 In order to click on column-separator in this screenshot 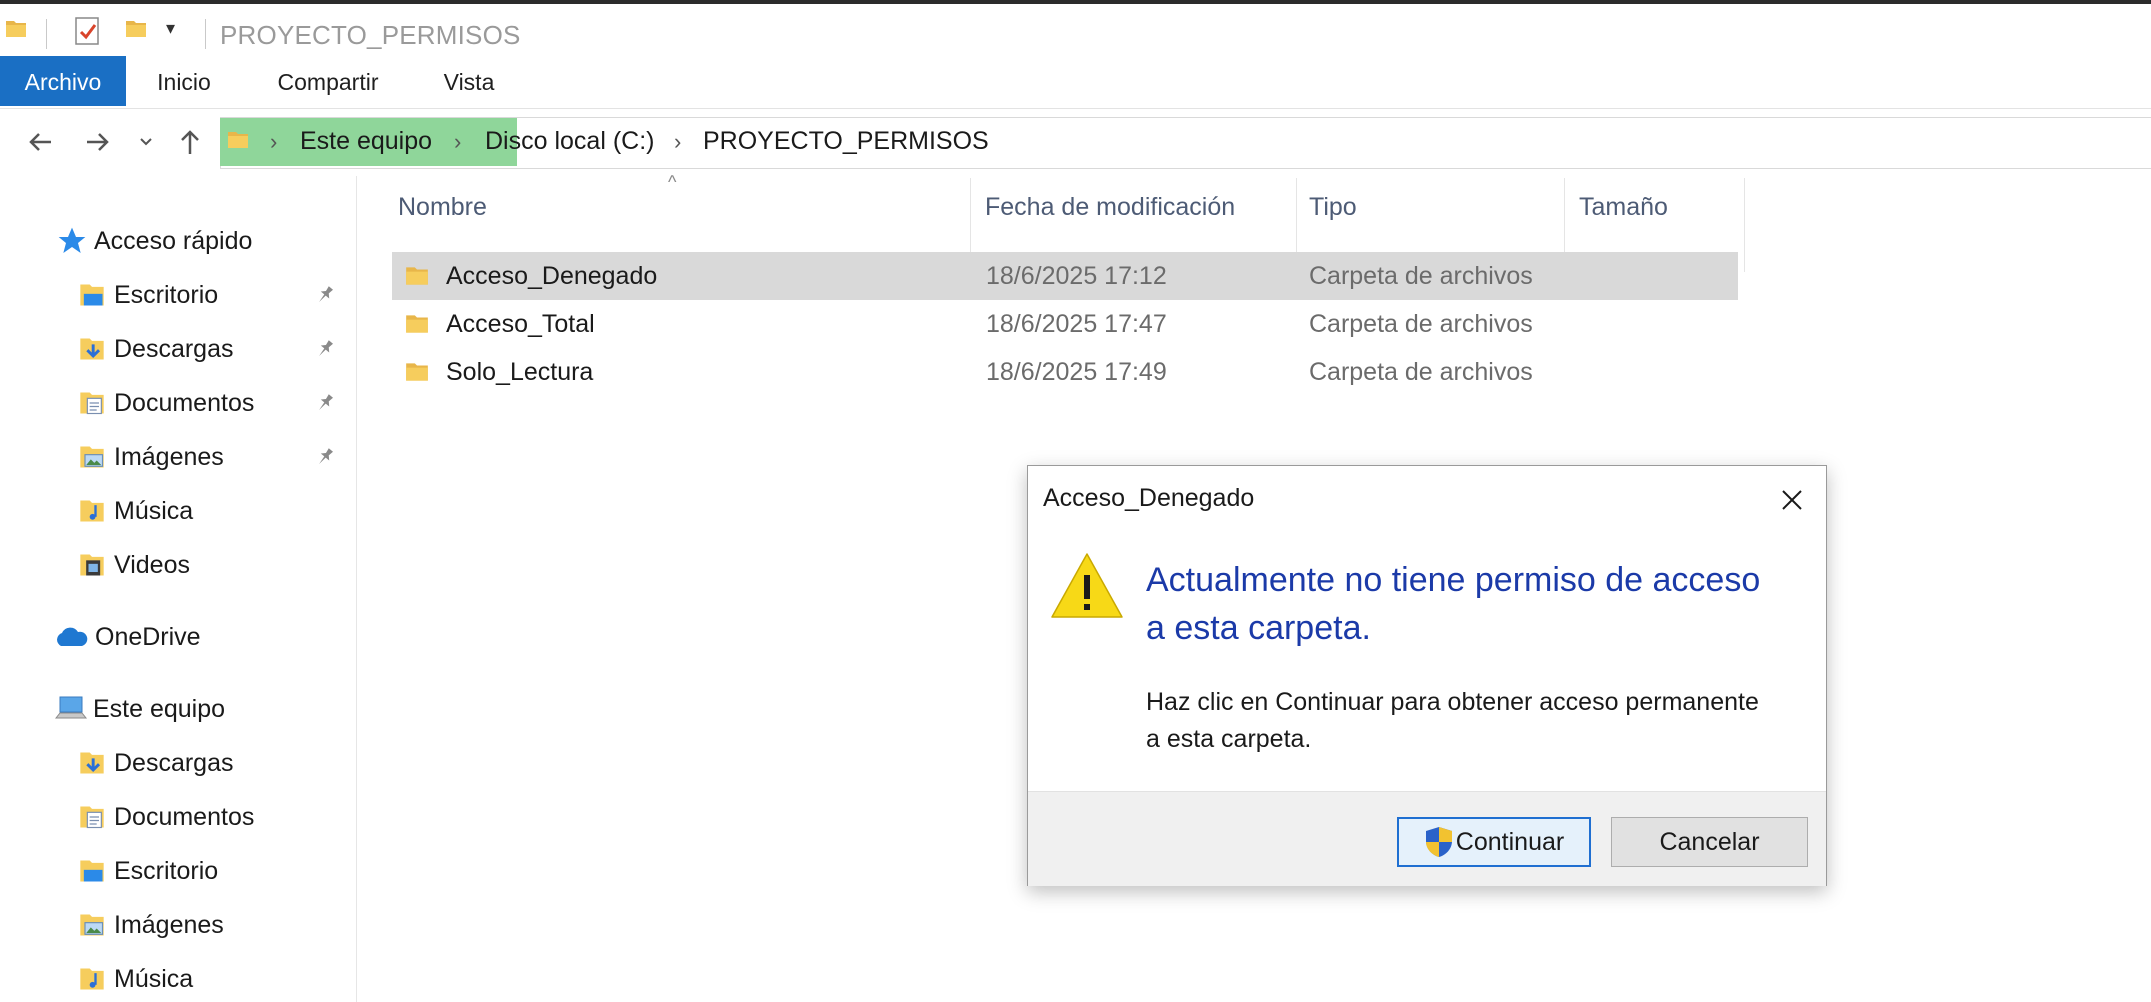, I will do `click(1744, 225)`.